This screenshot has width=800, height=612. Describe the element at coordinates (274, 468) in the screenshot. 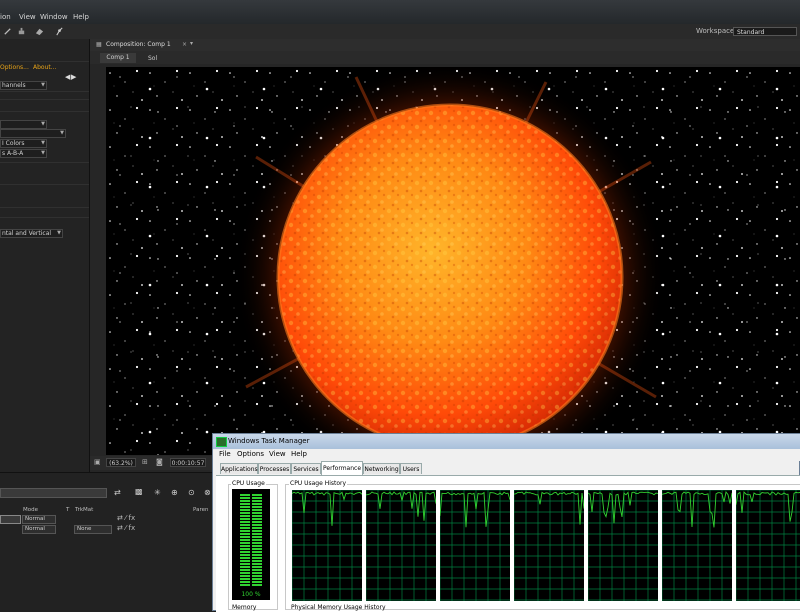

I see `tab-processes: Processes` at that location.